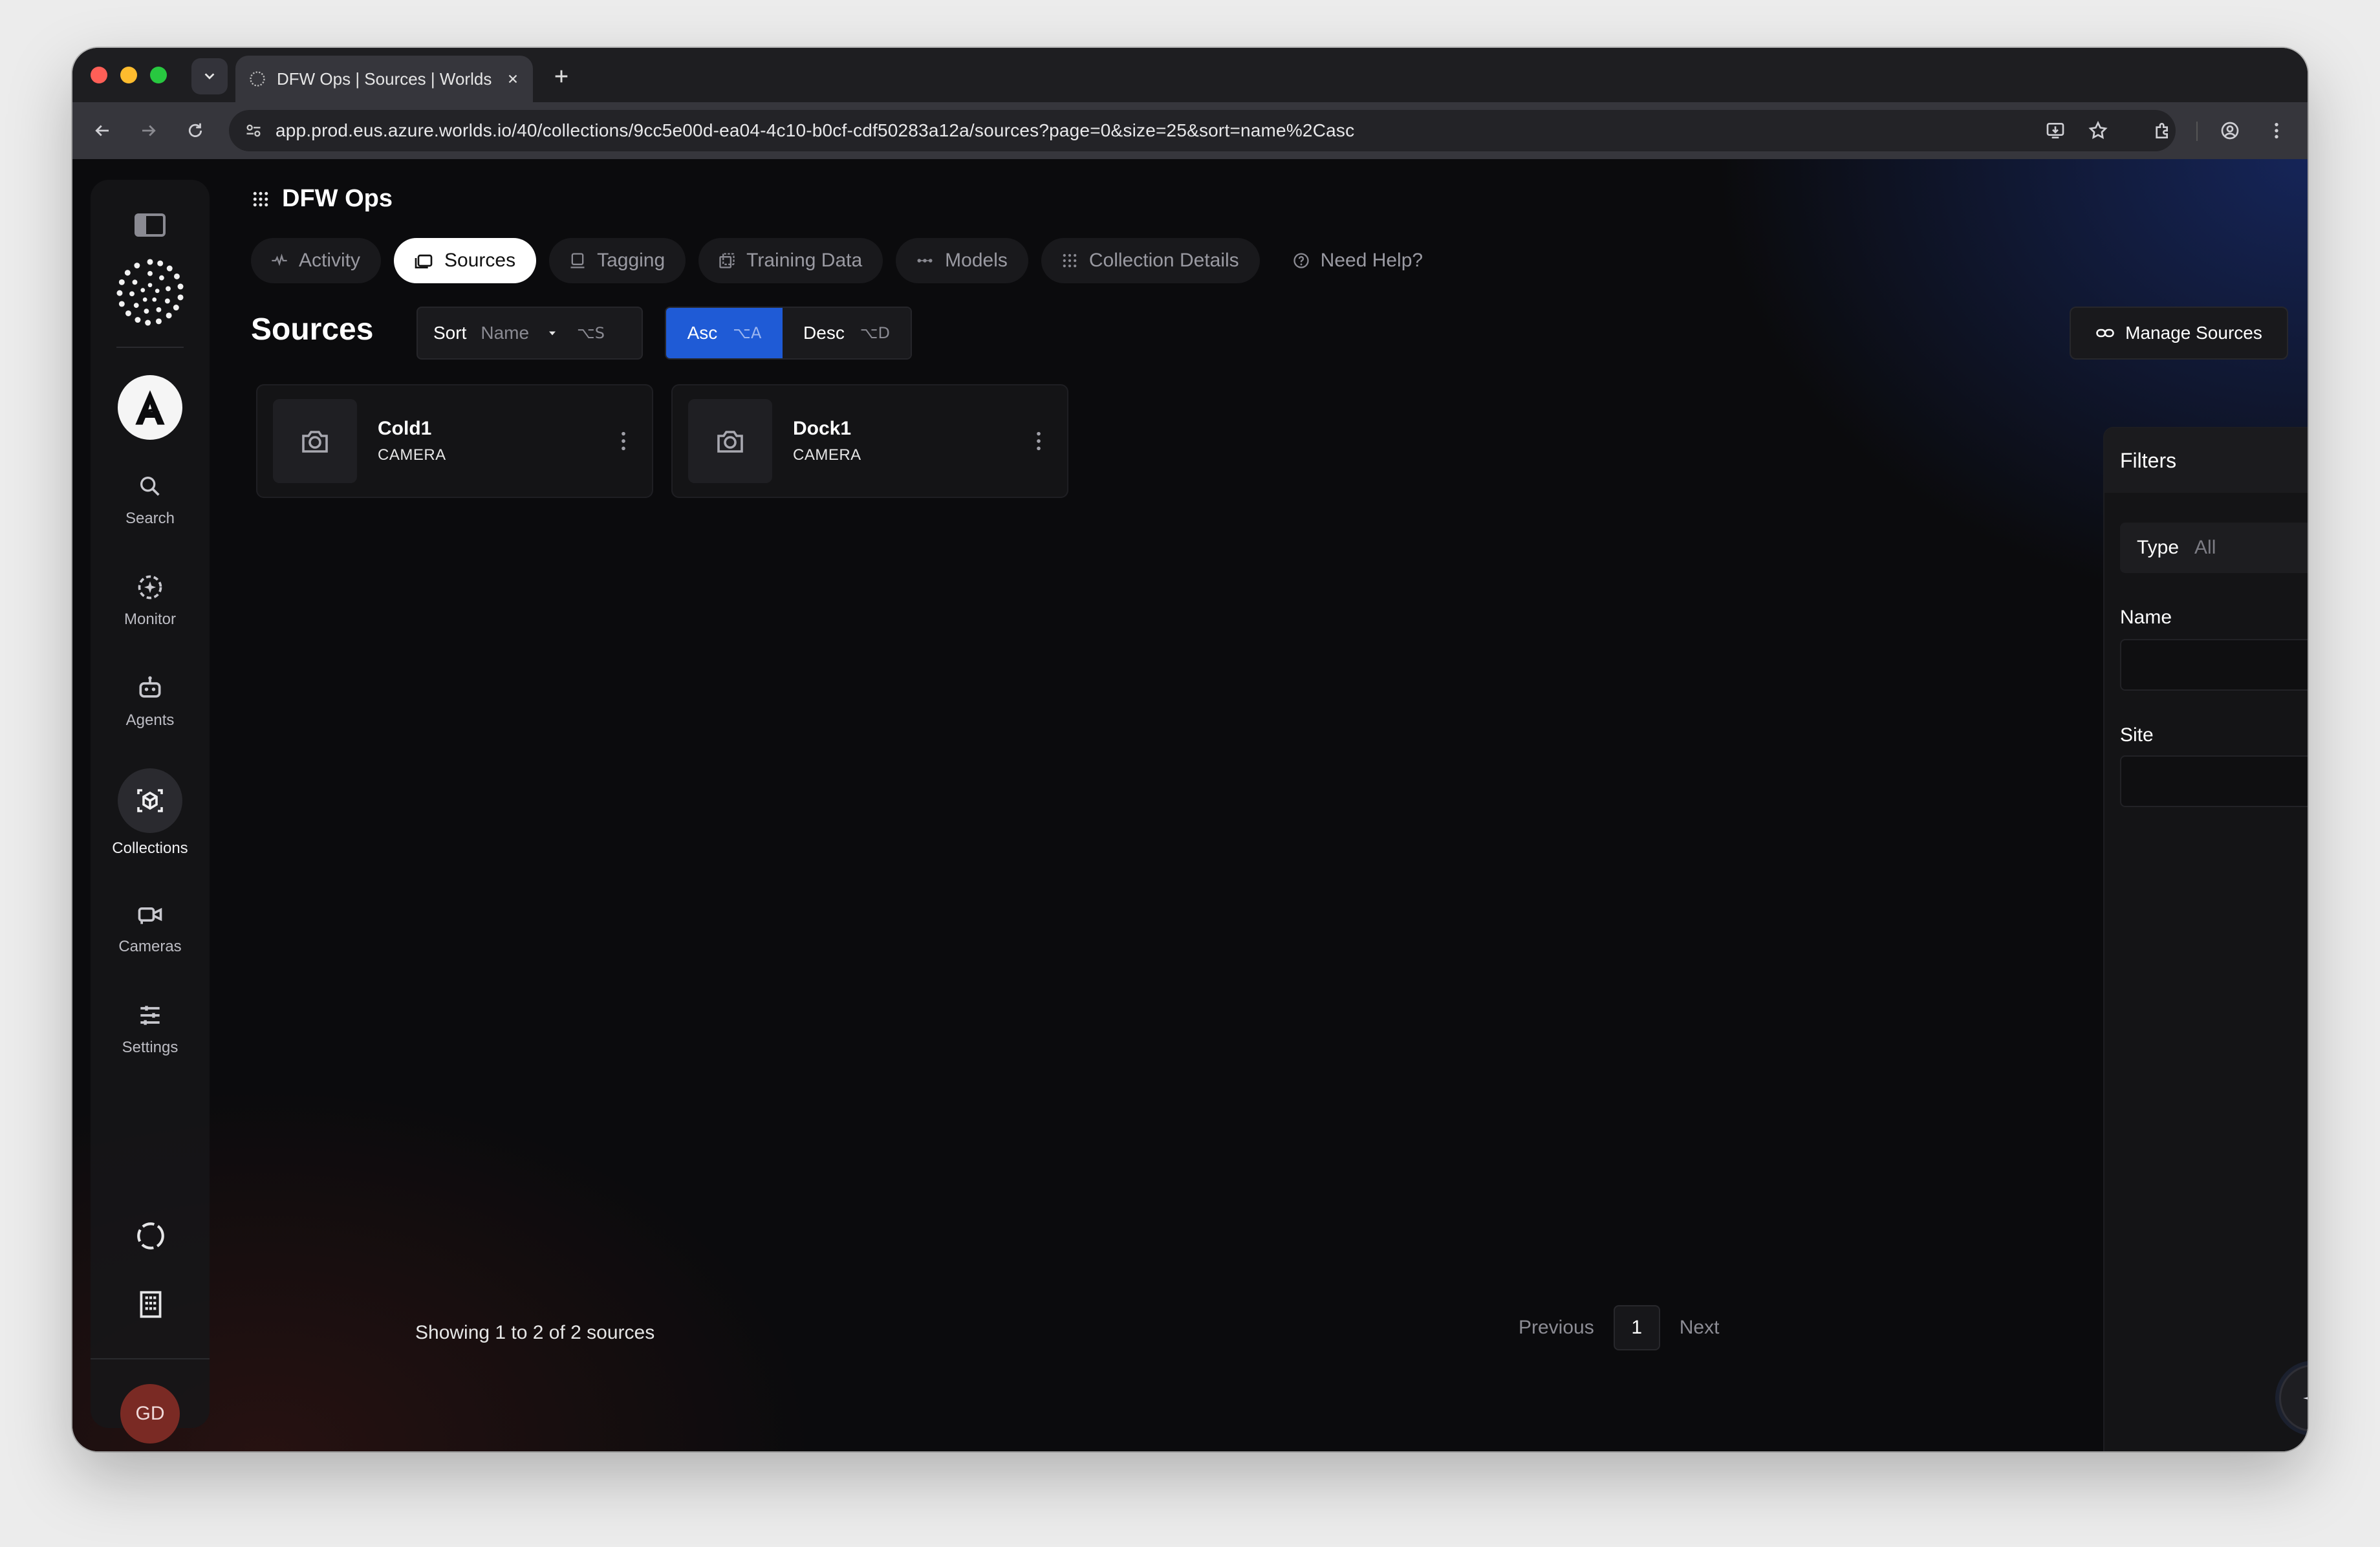 The height and width of the screenshot is (1547, 2380). What do you see at coordinates (195, 130) in the screenshot?
I see `reload-button` at bounding box center [195, 130].